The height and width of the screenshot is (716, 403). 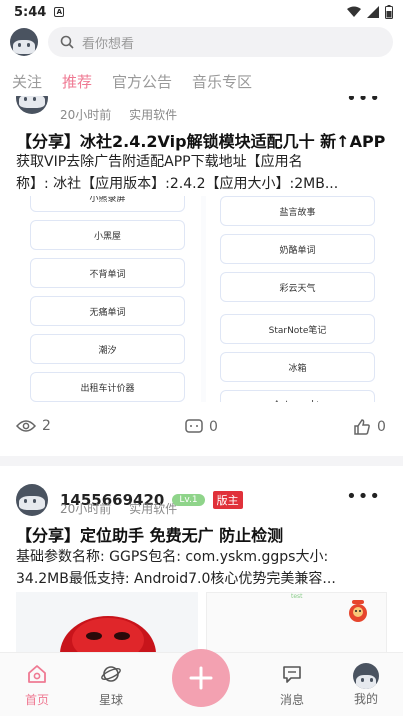 What do you see at coordinates (37, 674) in the screenshot?
I see `home-icon` at bounding box center [37, 674].